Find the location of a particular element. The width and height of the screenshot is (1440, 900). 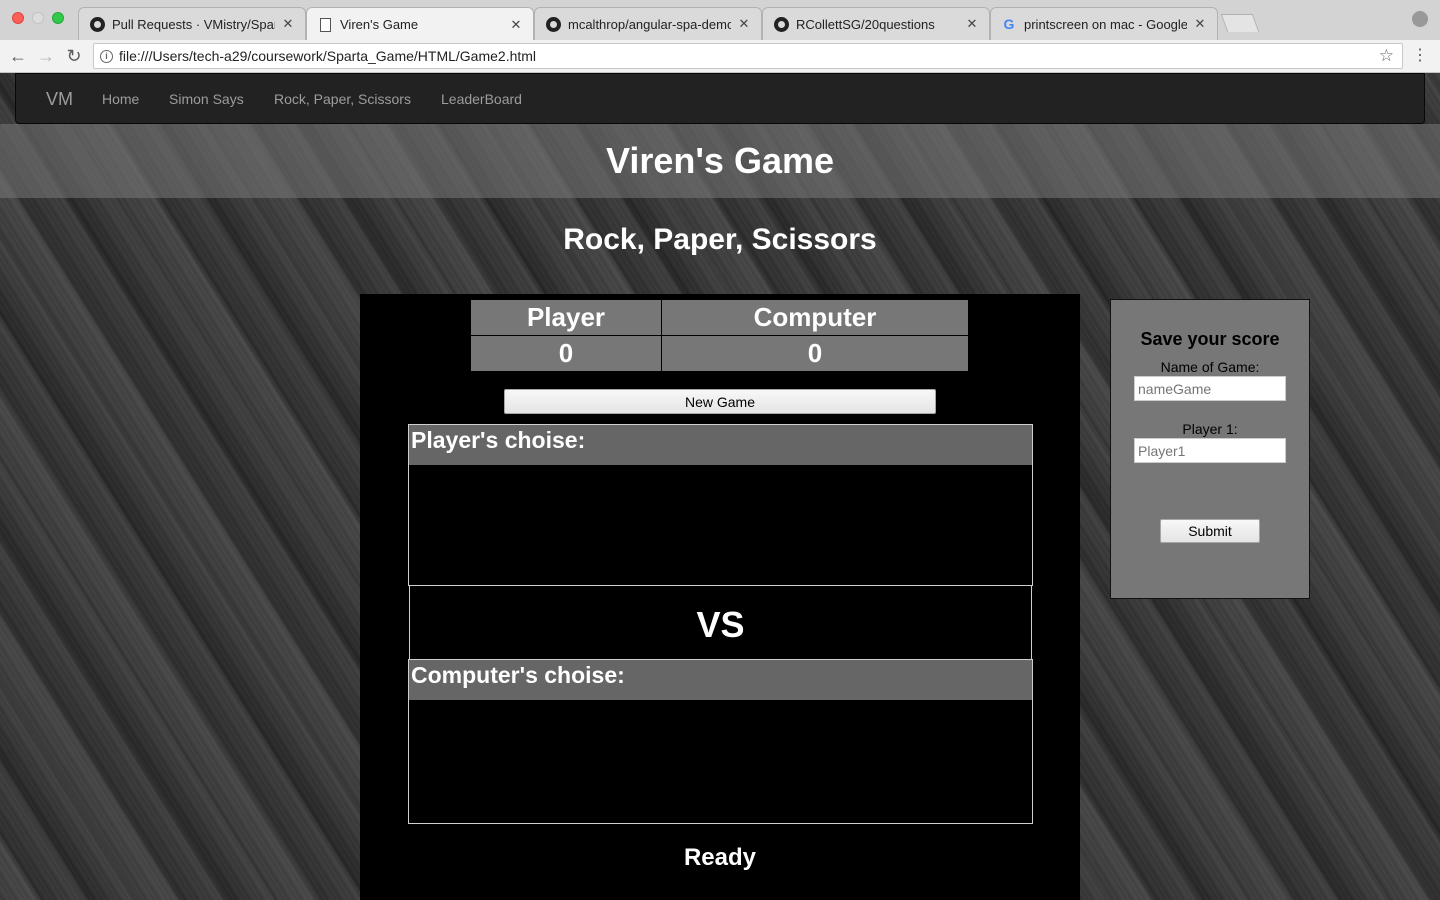

bookmark-star-icon: ☆ is located at coordinates (1386, 56).